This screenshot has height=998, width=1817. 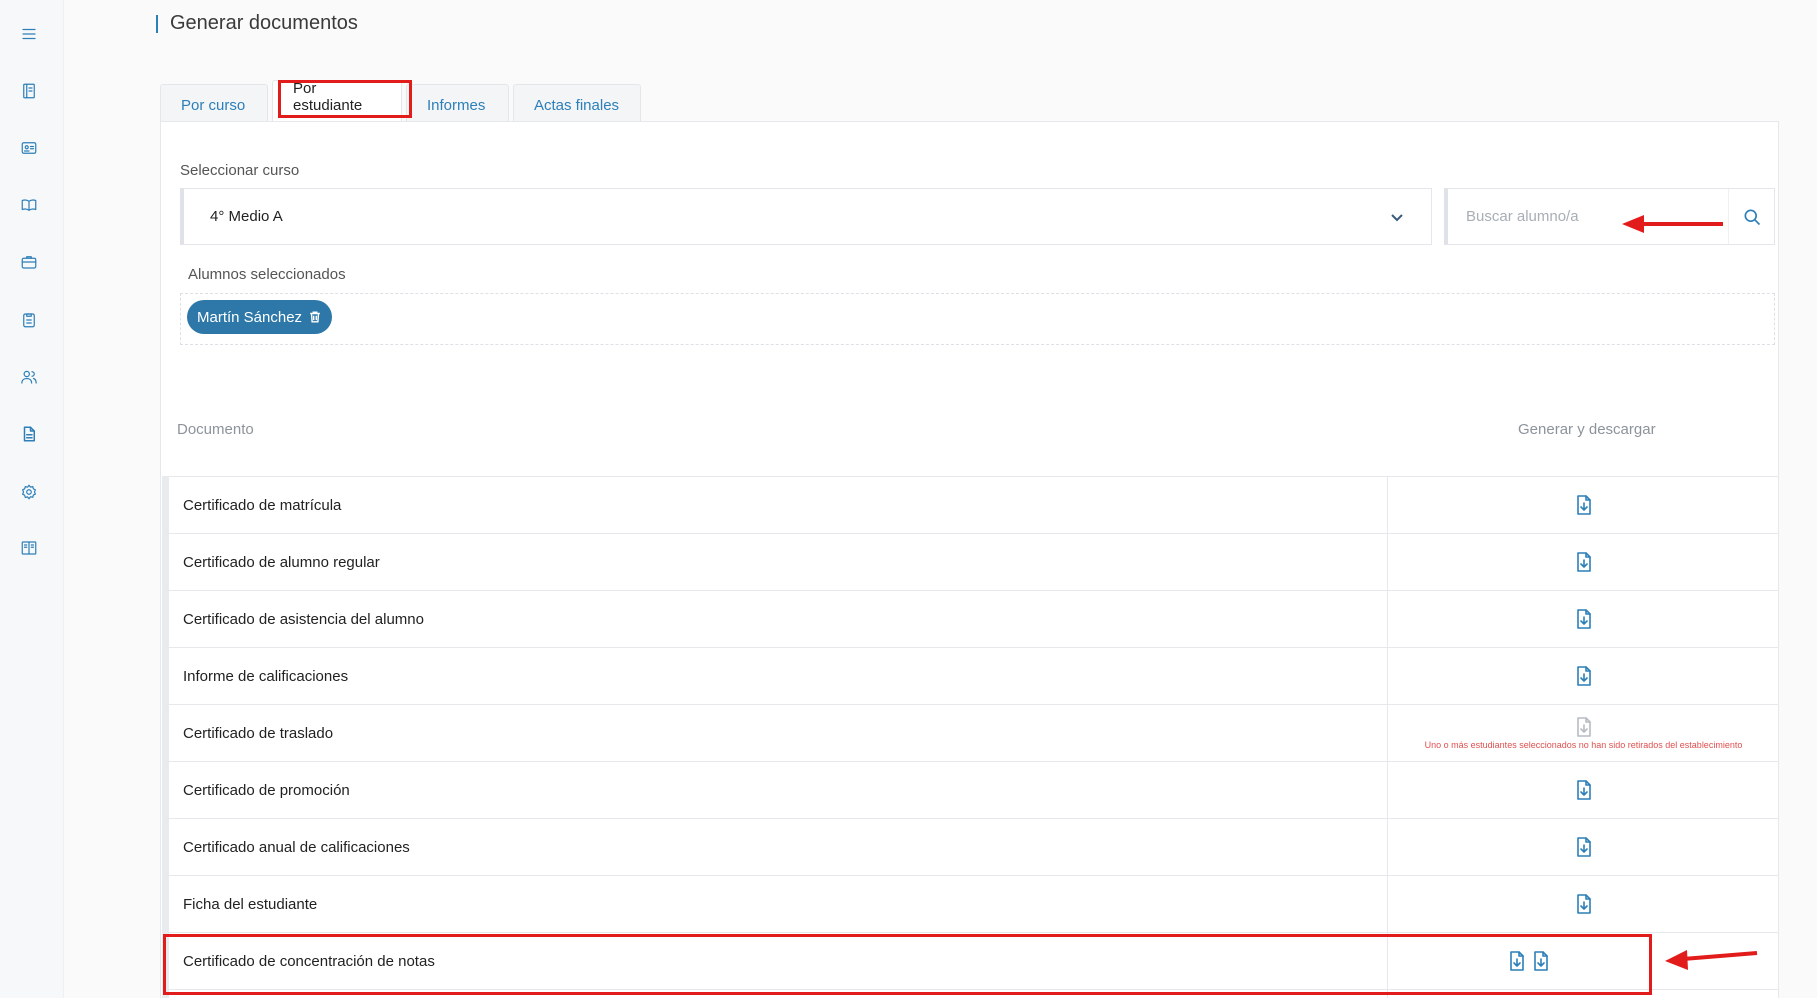 I want to click on table-row: Certificado de matrícula, so click(x=970, y=504).